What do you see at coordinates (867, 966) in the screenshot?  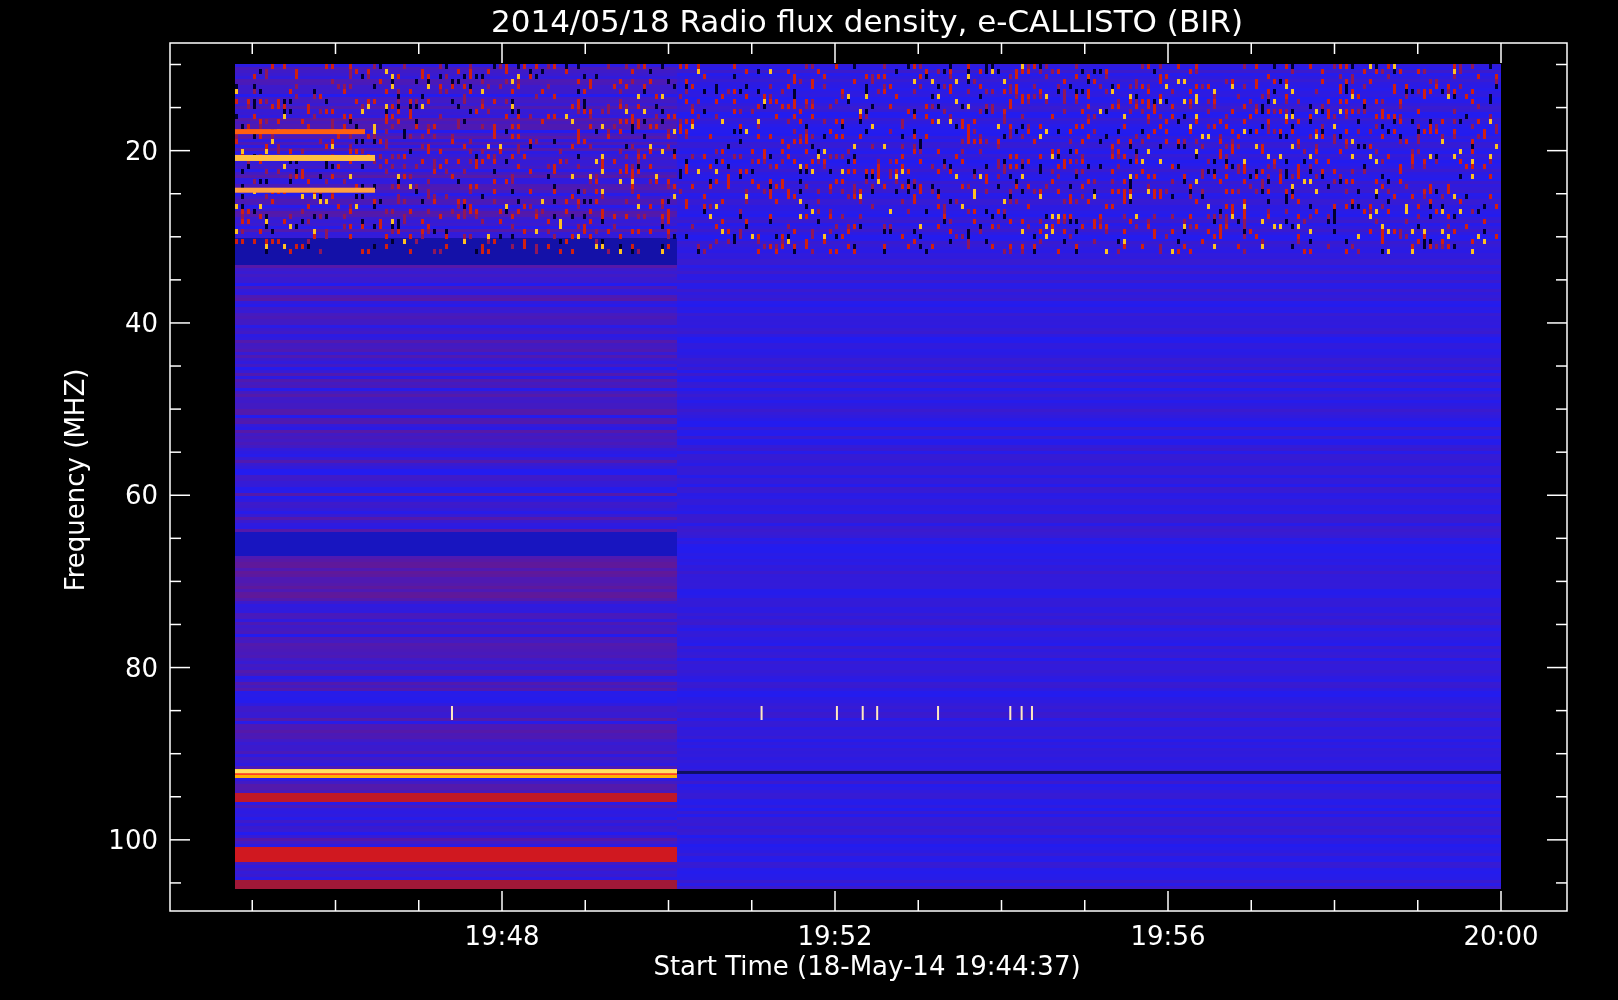 I see `x-axis-label: Start Time (18-May-14 19:44:37)` at bounding box center [867, 966].